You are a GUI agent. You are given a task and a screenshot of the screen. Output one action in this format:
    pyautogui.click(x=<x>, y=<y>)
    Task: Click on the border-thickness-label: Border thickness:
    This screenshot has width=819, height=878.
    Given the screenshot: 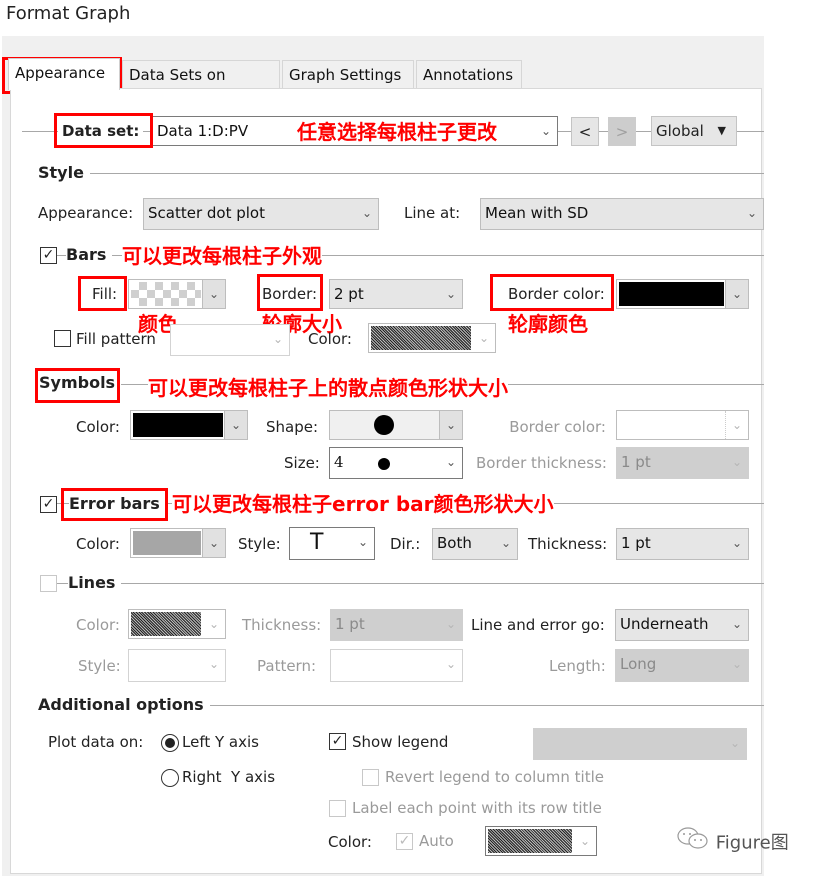 What is the action you would take?
    pyautogui.click(x=541, y=463)
    